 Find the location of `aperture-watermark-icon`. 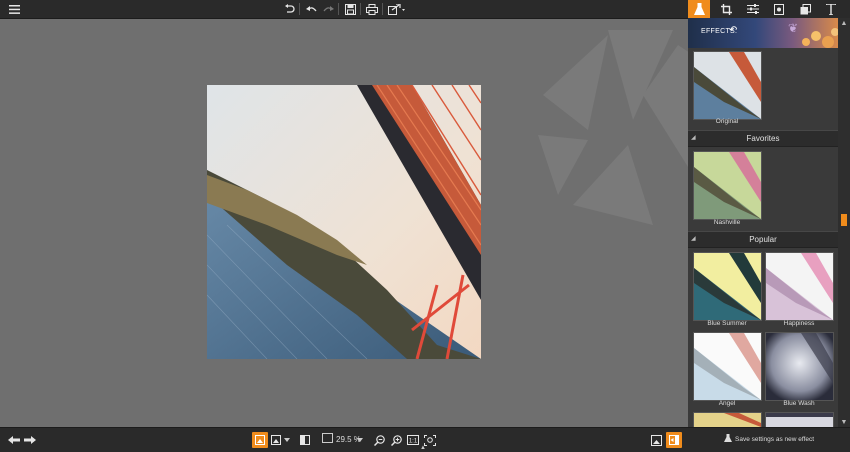

aperture-watermark-icon is located at coordinates (613, 127).